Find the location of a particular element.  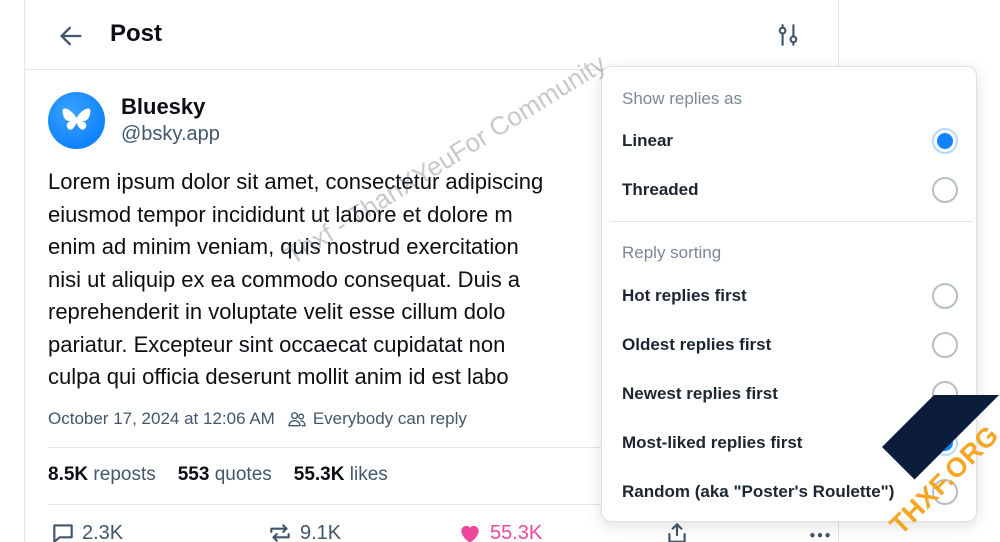

share-button is located at coordinates (680, 531).